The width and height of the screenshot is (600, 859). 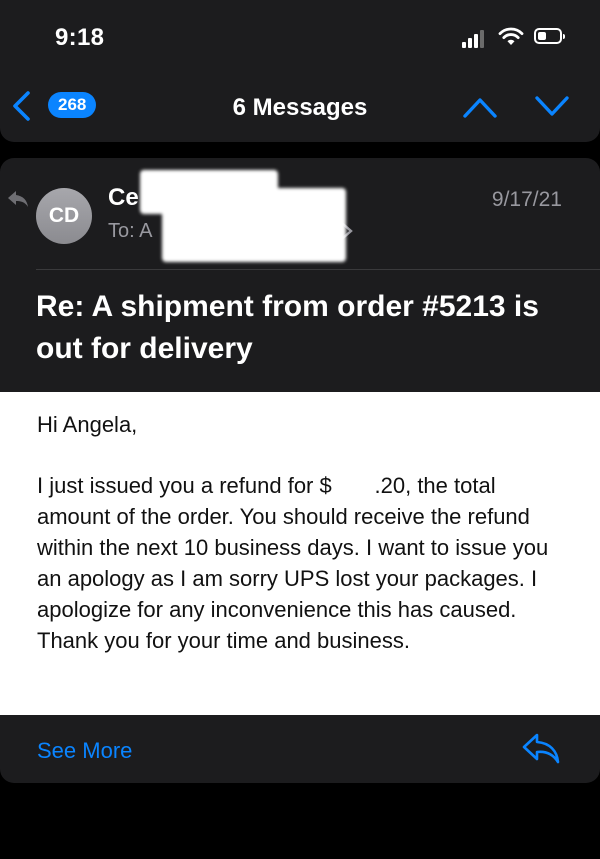 What do you see at coordinates (549, 36) in the screenshot?
I see `battery-icon` at bounding box center [549, 36].